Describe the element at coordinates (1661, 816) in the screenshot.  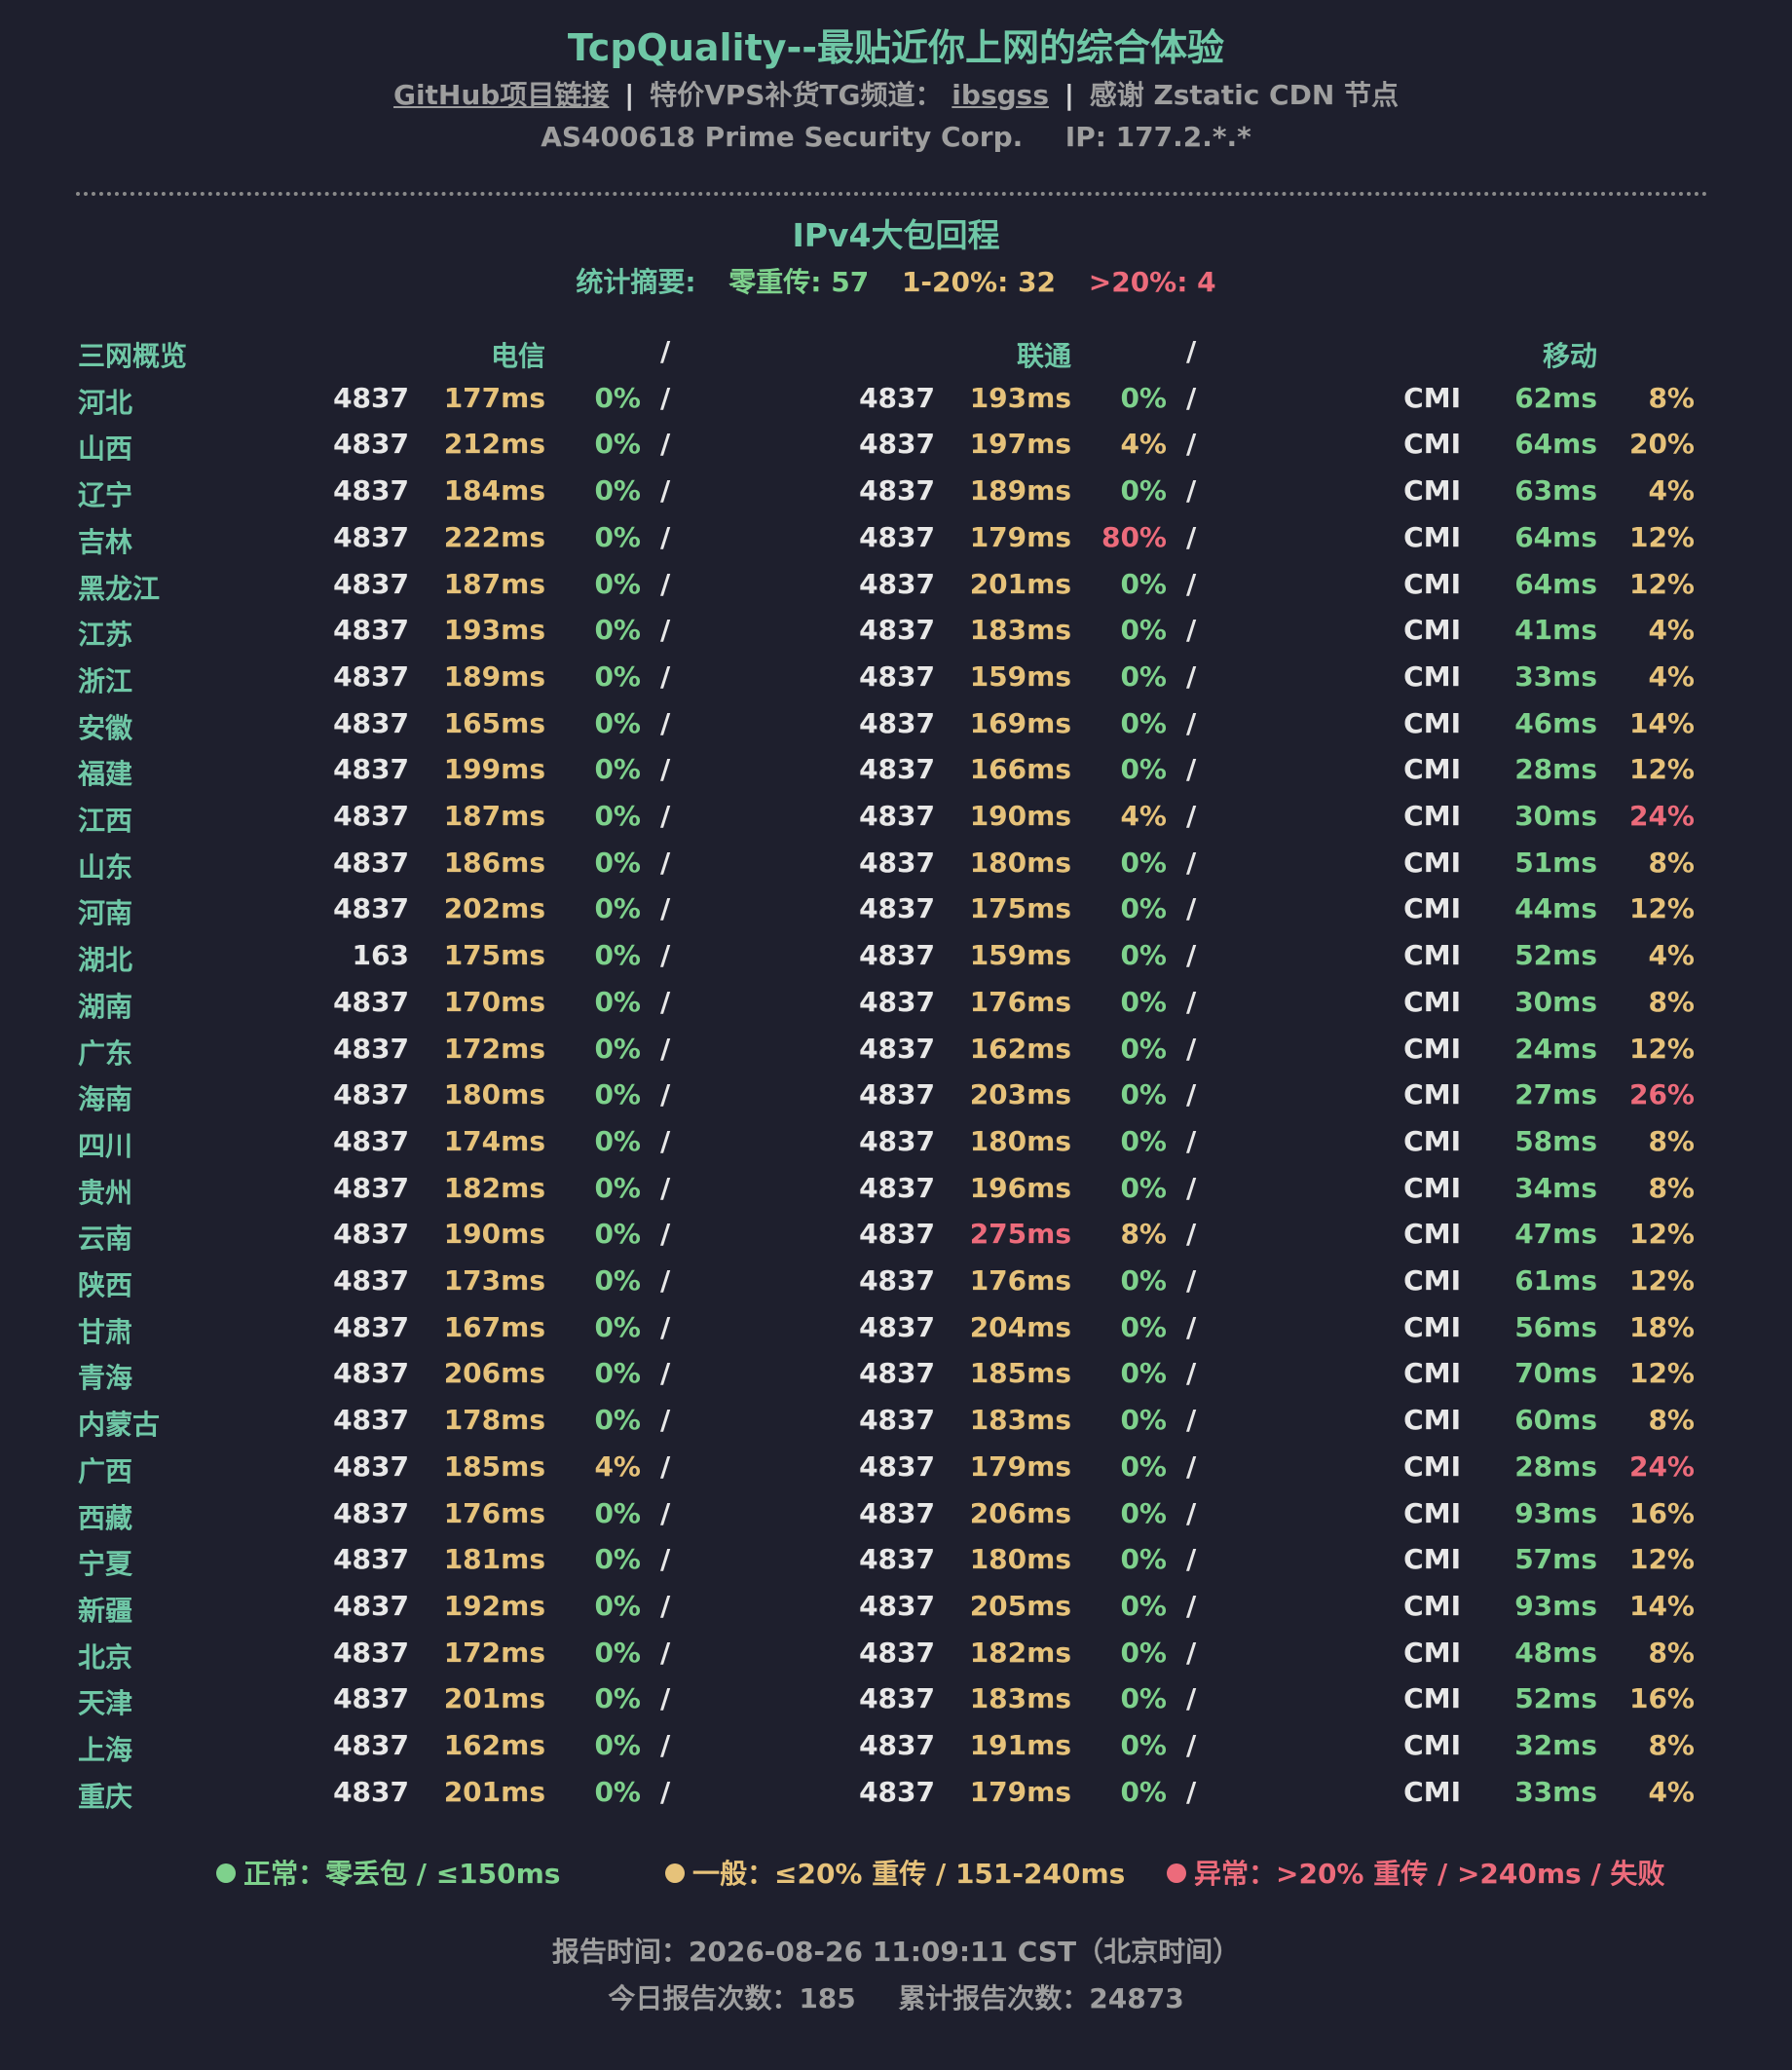
I see `mobile-retrans: 24%` at that location.